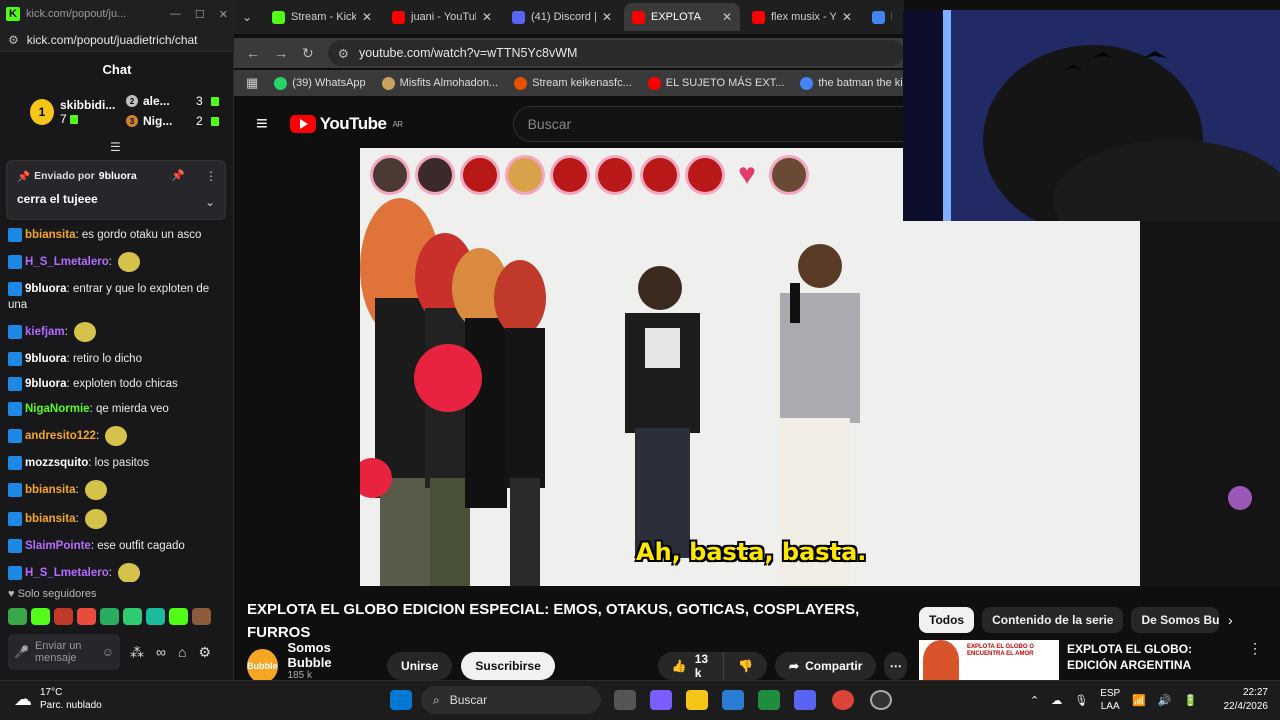 Image resolution: width=1280 pixels, height=720 pixels. Describe the element at coordinates (1191, 700) in the screenshot. I see `battery-icon: 🔋` at that location.